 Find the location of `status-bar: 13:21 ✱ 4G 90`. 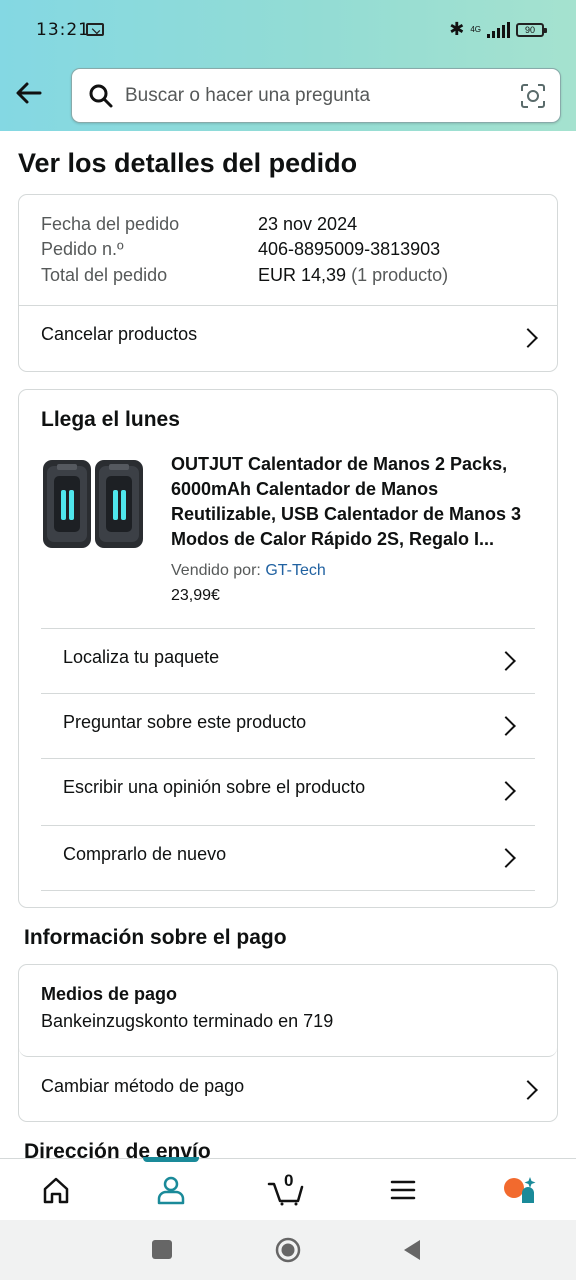

status-bar: 13:21 ✱ 4G 90 is located at coordinates (288, 30).